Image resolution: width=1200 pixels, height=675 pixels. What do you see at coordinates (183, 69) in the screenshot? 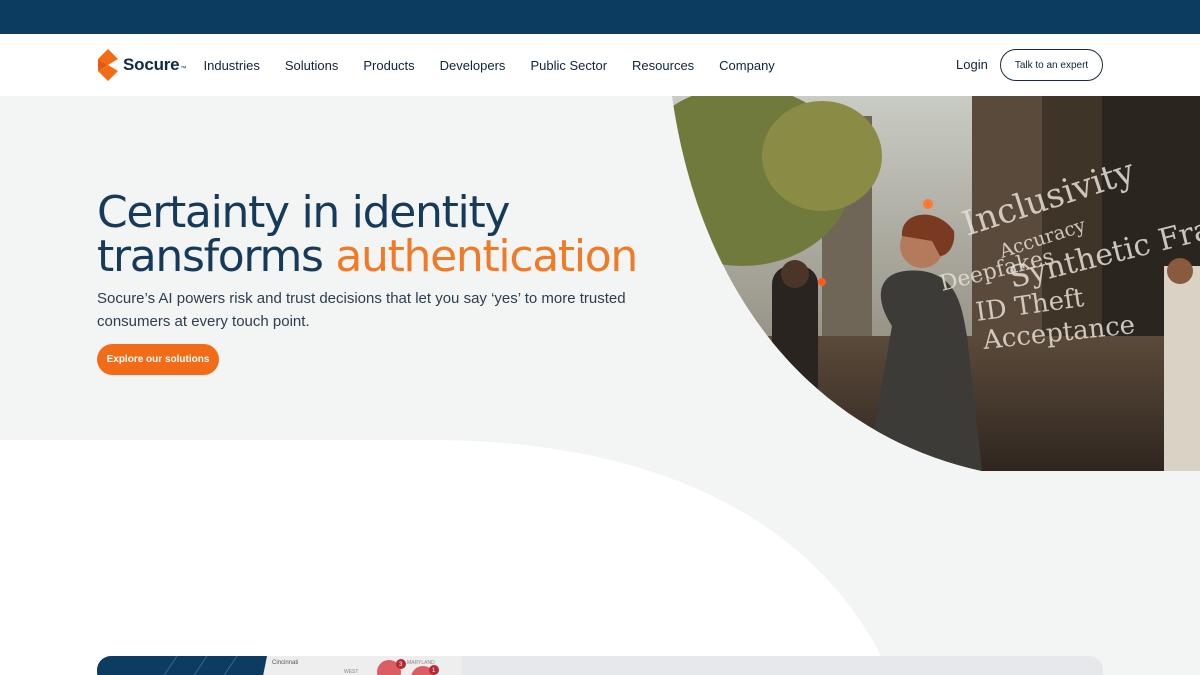
I see `trademark-symbol: ™` at bounding box center [183, 69].